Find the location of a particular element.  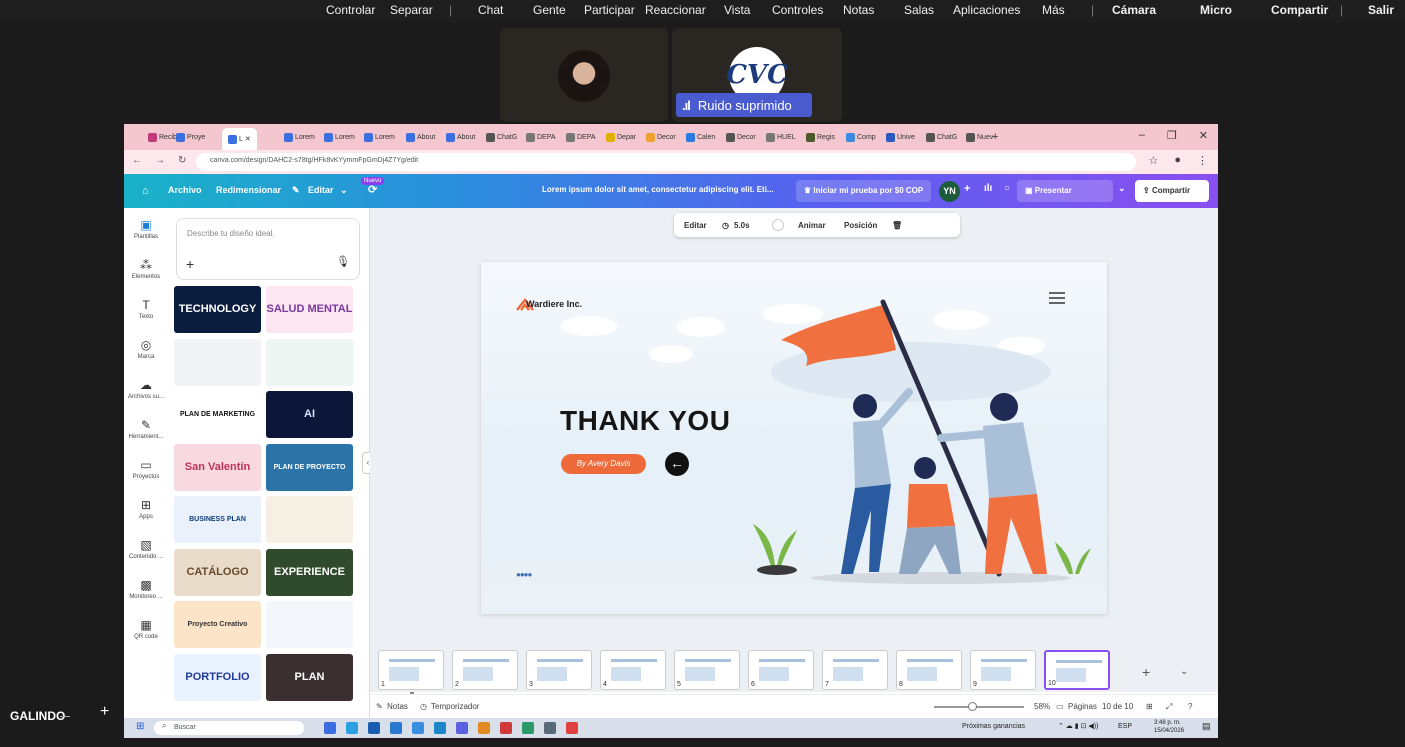

browser-tab: Regis is located at coordinates (820, 137).